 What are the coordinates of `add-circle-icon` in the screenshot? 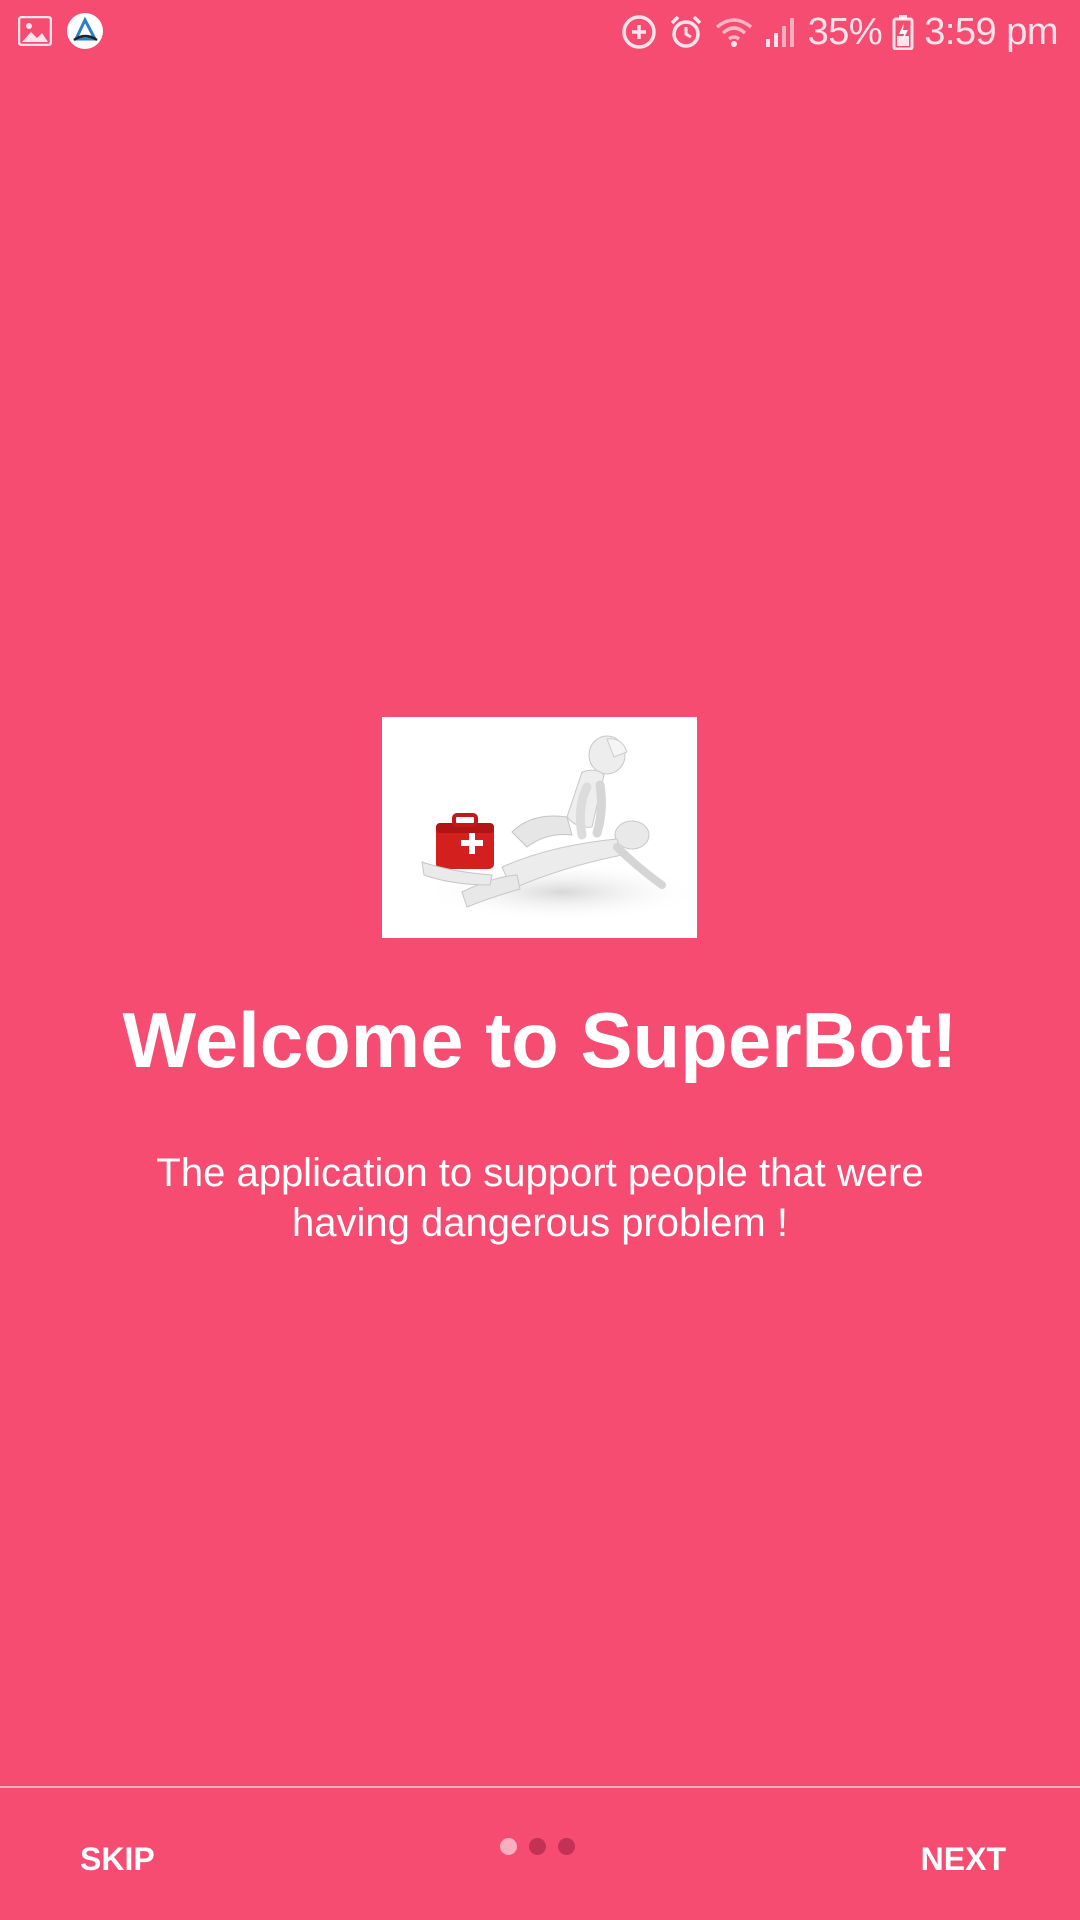 It's located at (639, 32).